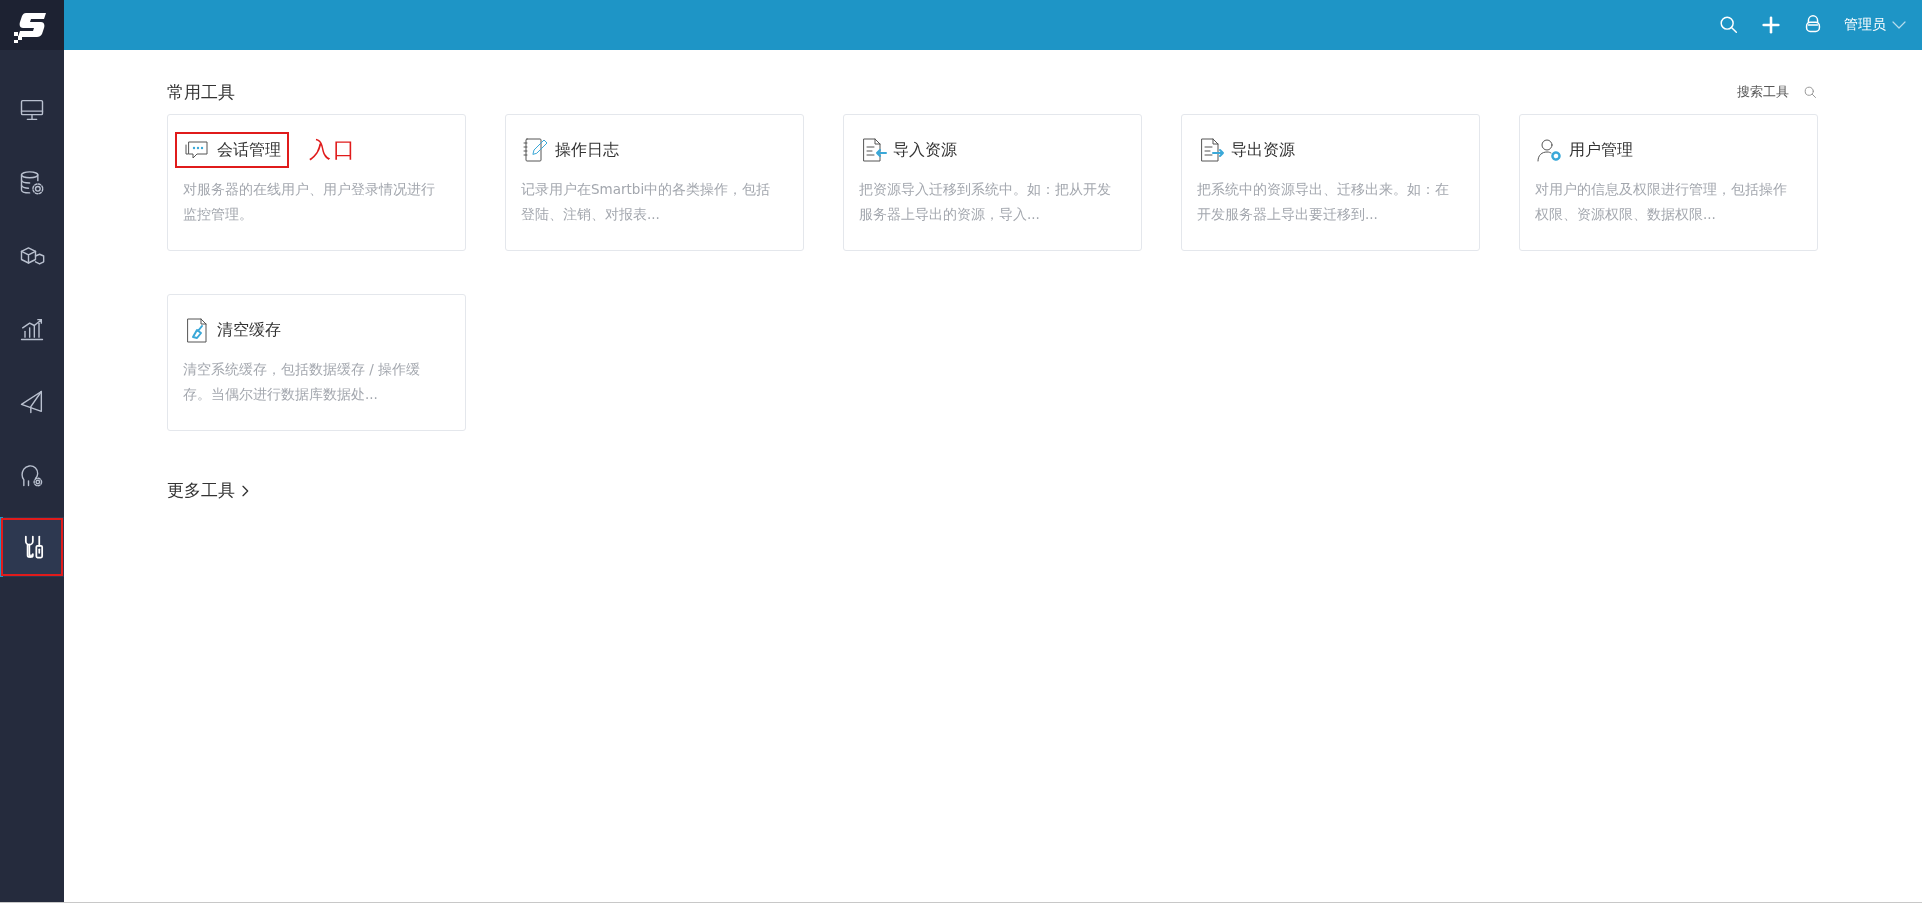 Image resolution: width=1922 pixels, height=903 pixels. Describe the element at coordinates (925, 150) in the screenshot. I see `tool-title: 导入资源` at that location.